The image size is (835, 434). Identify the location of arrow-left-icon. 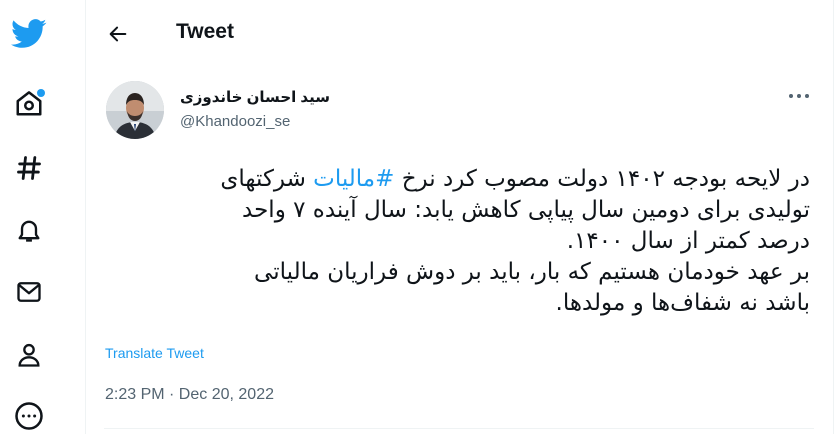
(118, 34).